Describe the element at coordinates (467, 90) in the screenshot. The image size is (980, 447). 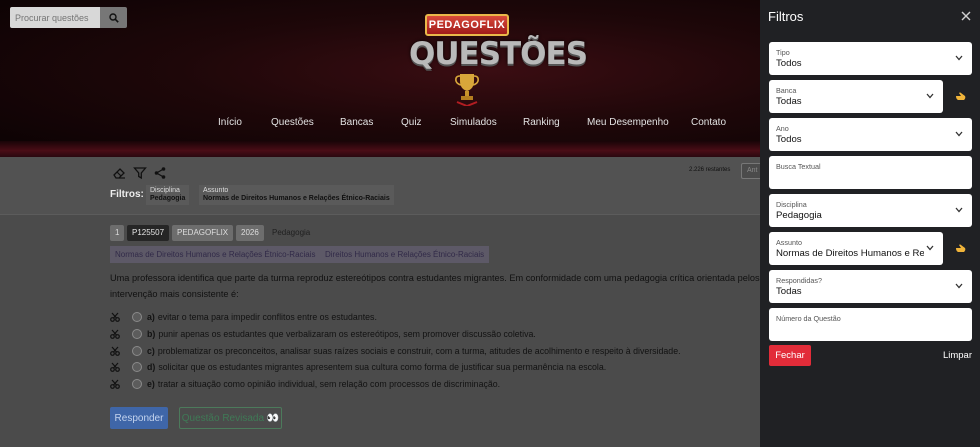
I see `trophy-icon` at that location.